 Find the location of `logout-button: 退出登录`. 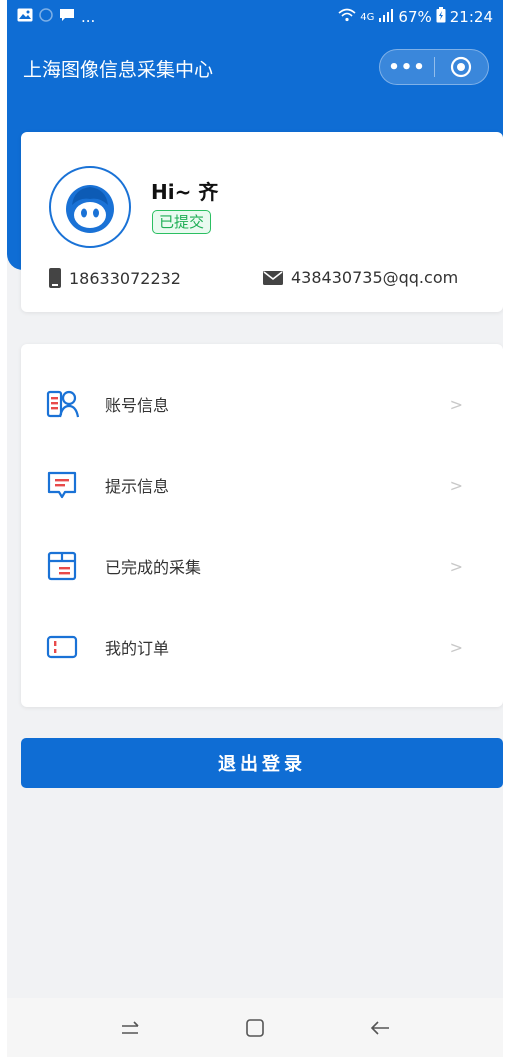

logout-button: 退出登录 is located at coordinates (262, 763).